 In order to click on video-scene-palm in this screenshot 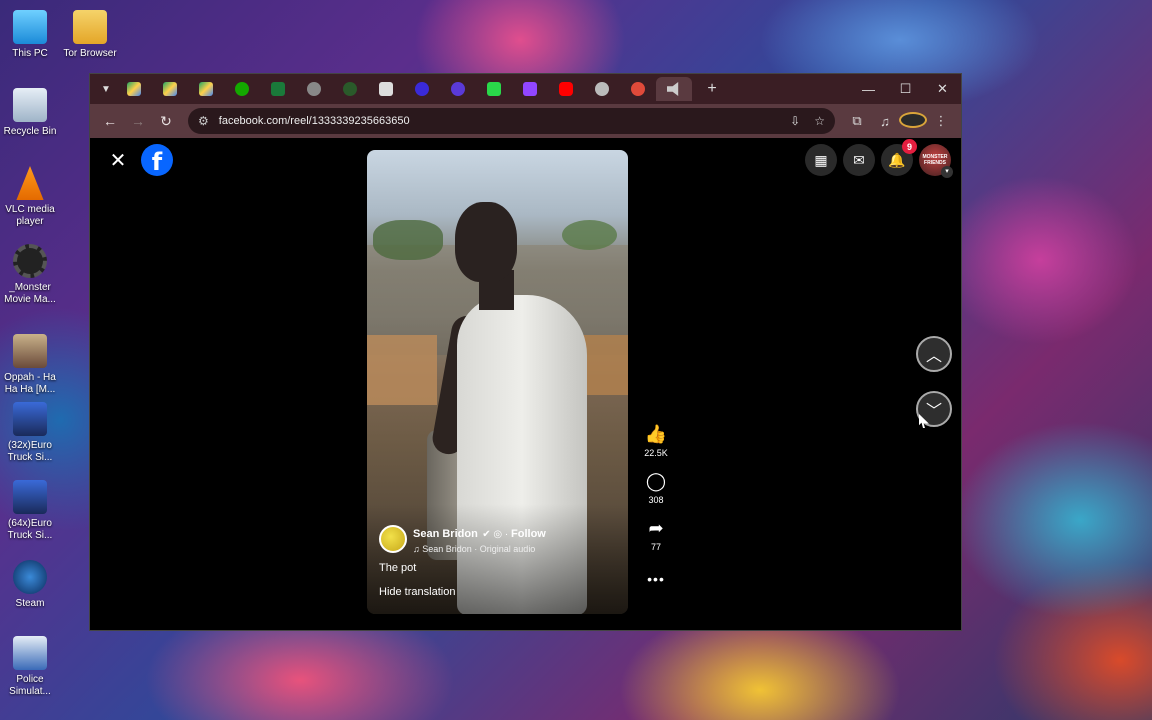, I will do `click(589, 235)`.